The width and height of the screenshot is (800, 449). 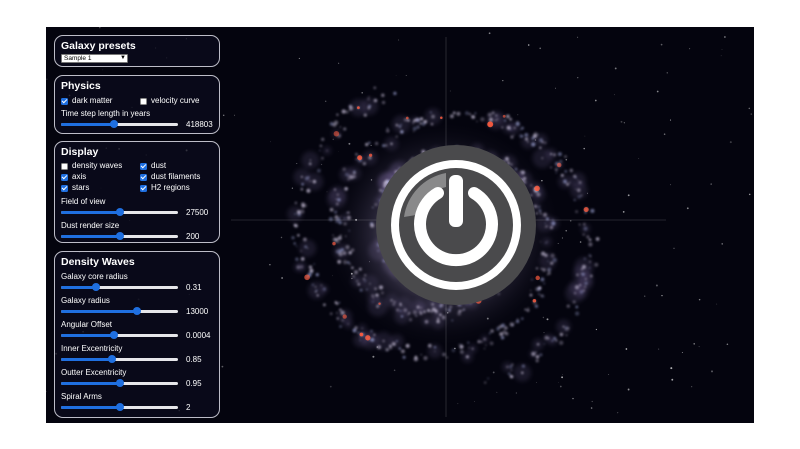 I want to click on dark-matter-checkbox: dark matter, so click(x=86, y=101).